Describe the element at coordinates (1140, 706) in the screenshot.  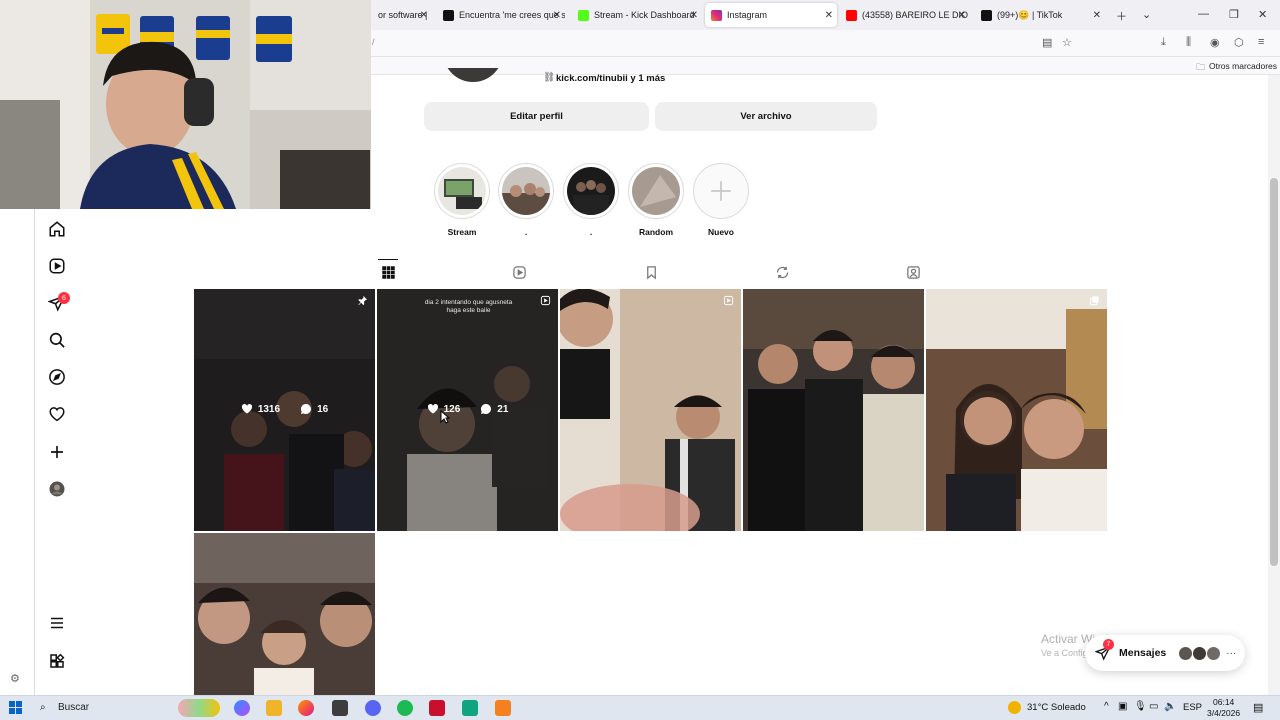
I see `microphone-icon: 🎙` at that location.